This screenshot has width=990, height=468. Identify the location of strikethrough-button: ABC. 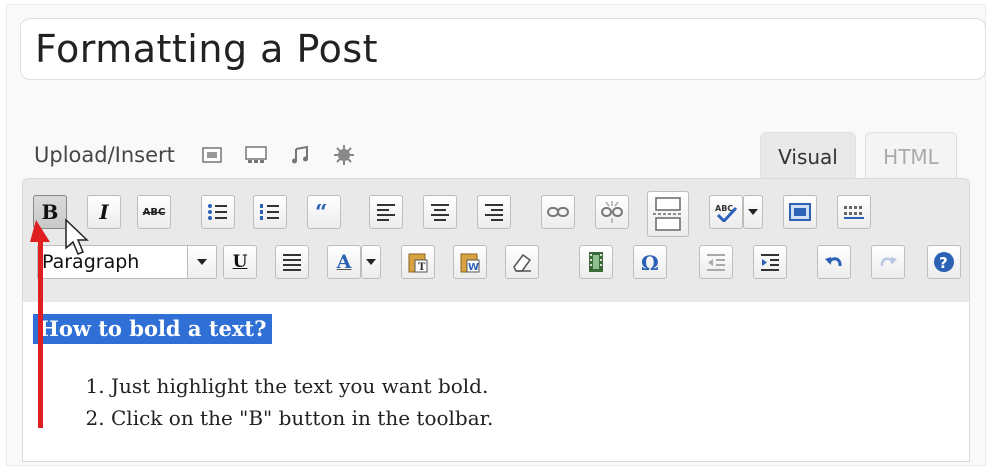
(154, 212).